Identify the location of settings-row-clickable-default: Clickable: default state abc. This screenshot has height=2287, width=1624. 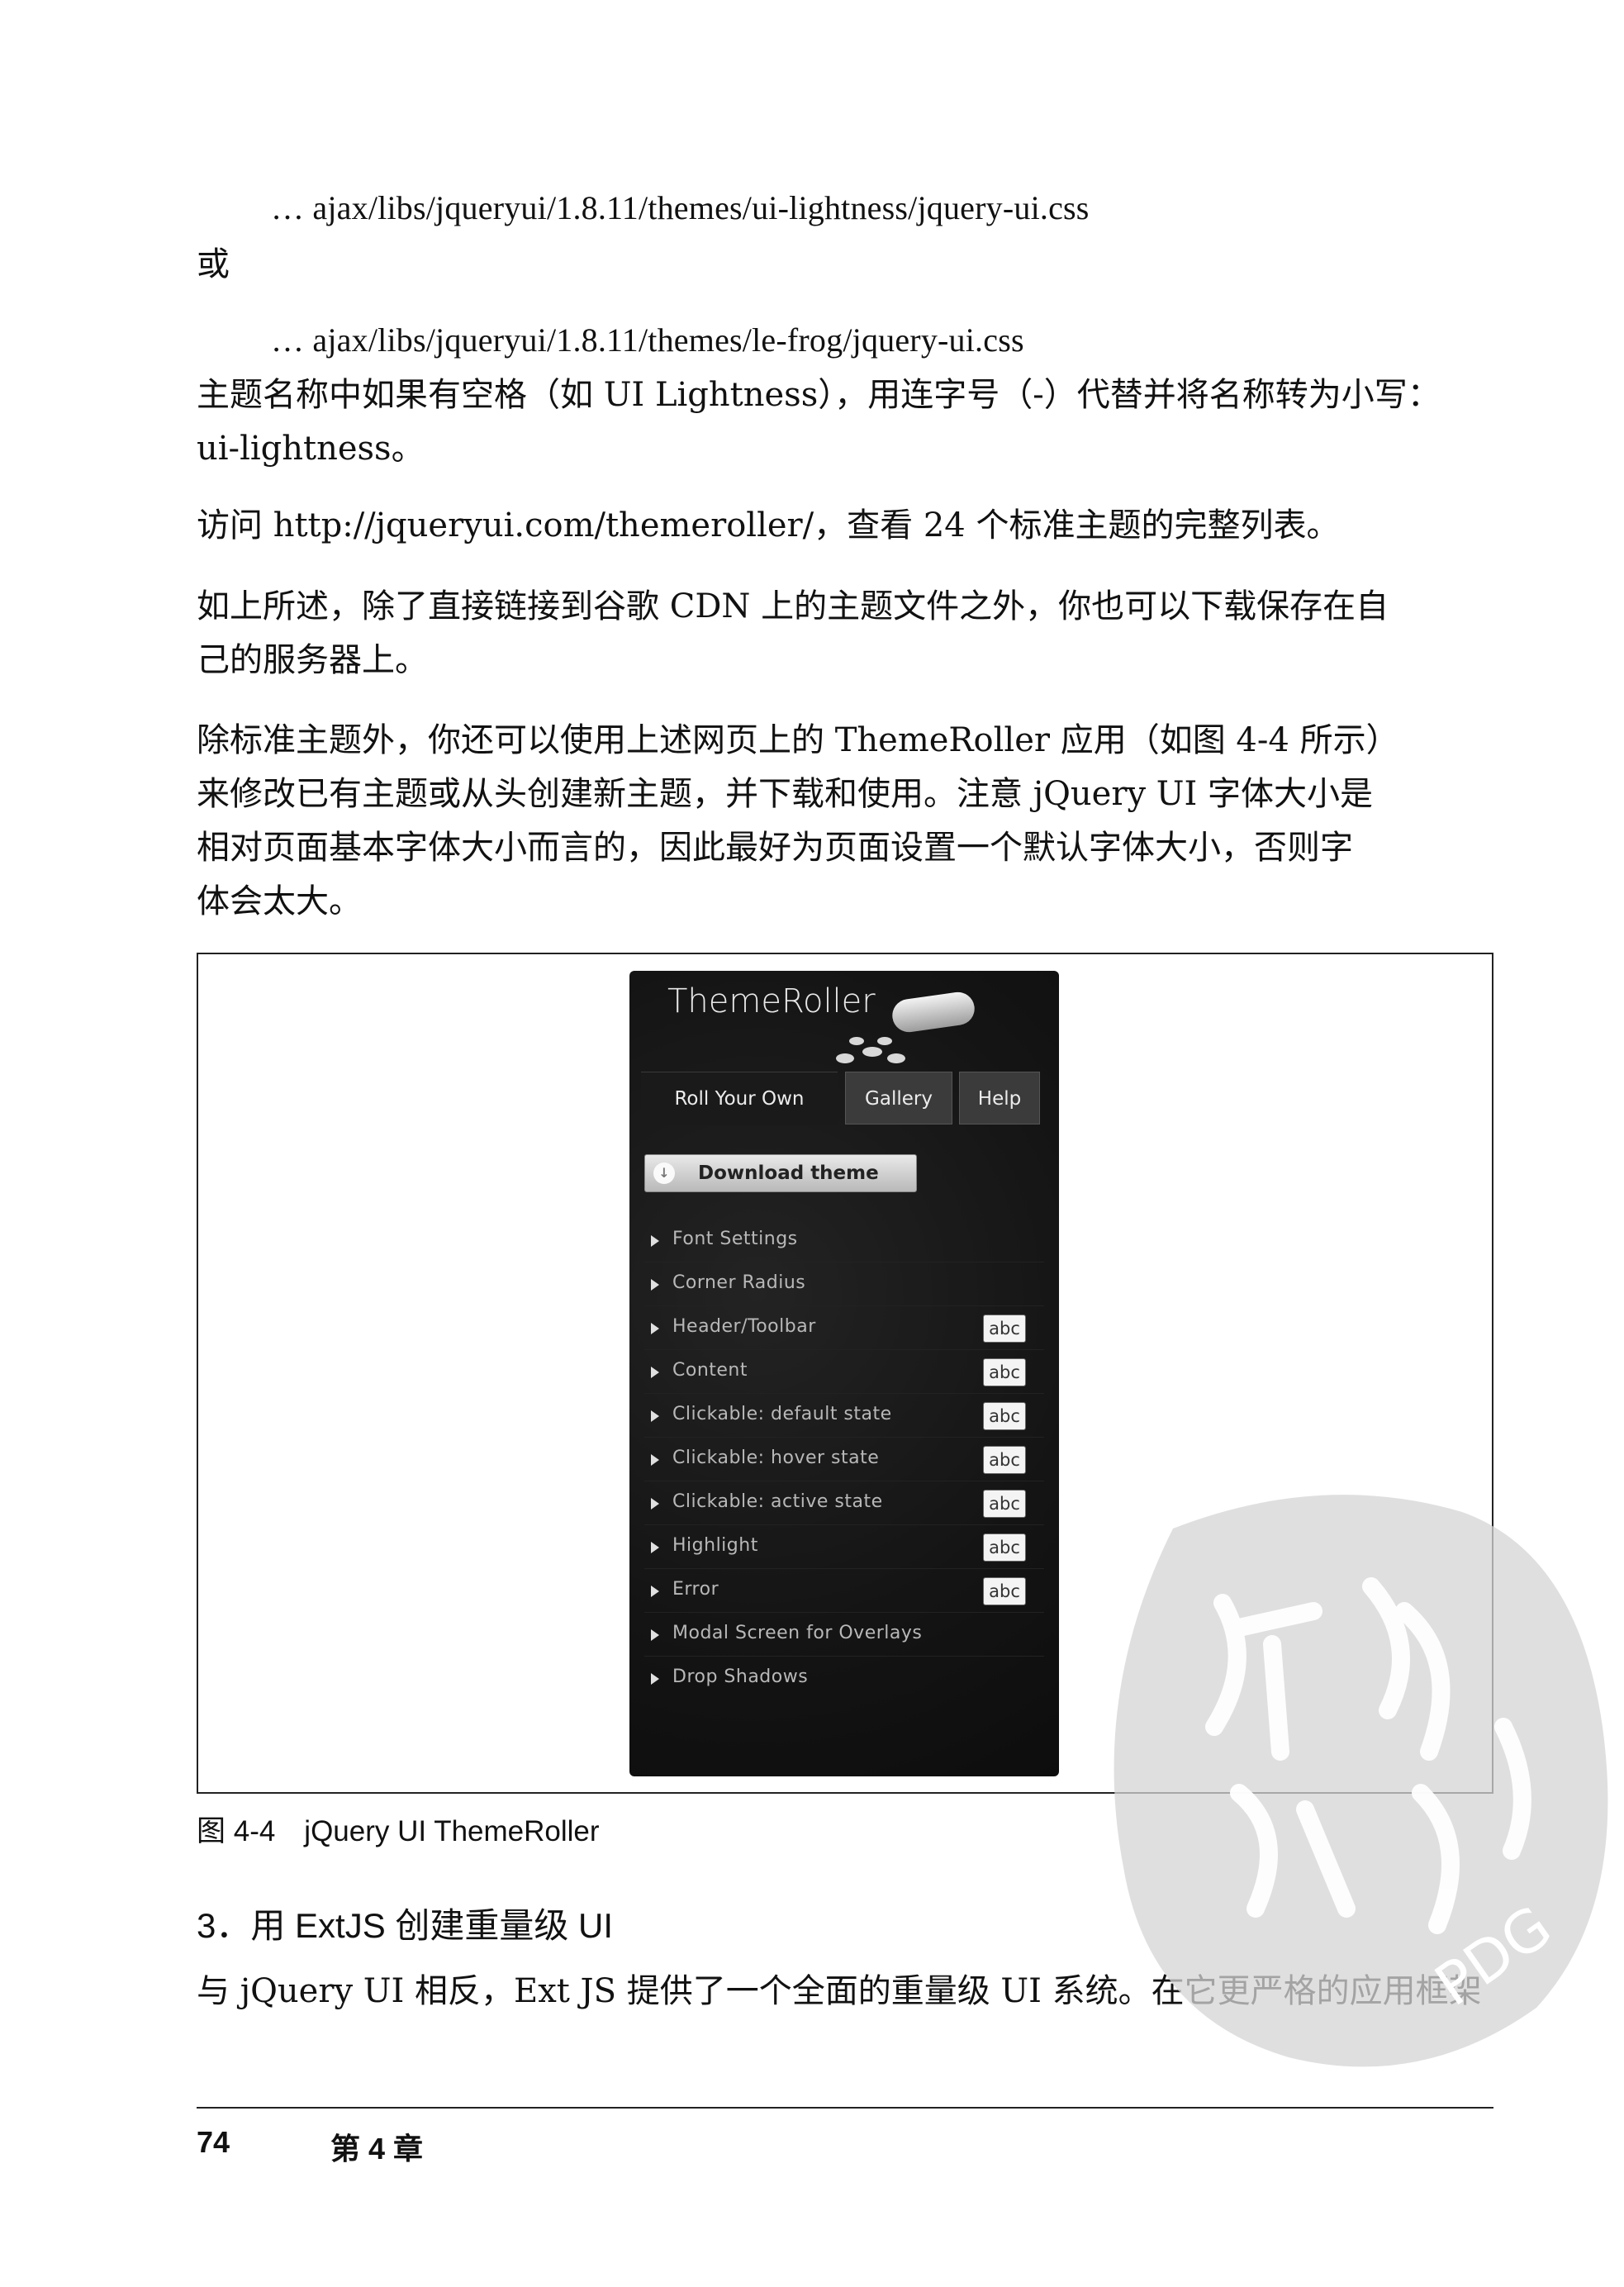
(844, 1416).